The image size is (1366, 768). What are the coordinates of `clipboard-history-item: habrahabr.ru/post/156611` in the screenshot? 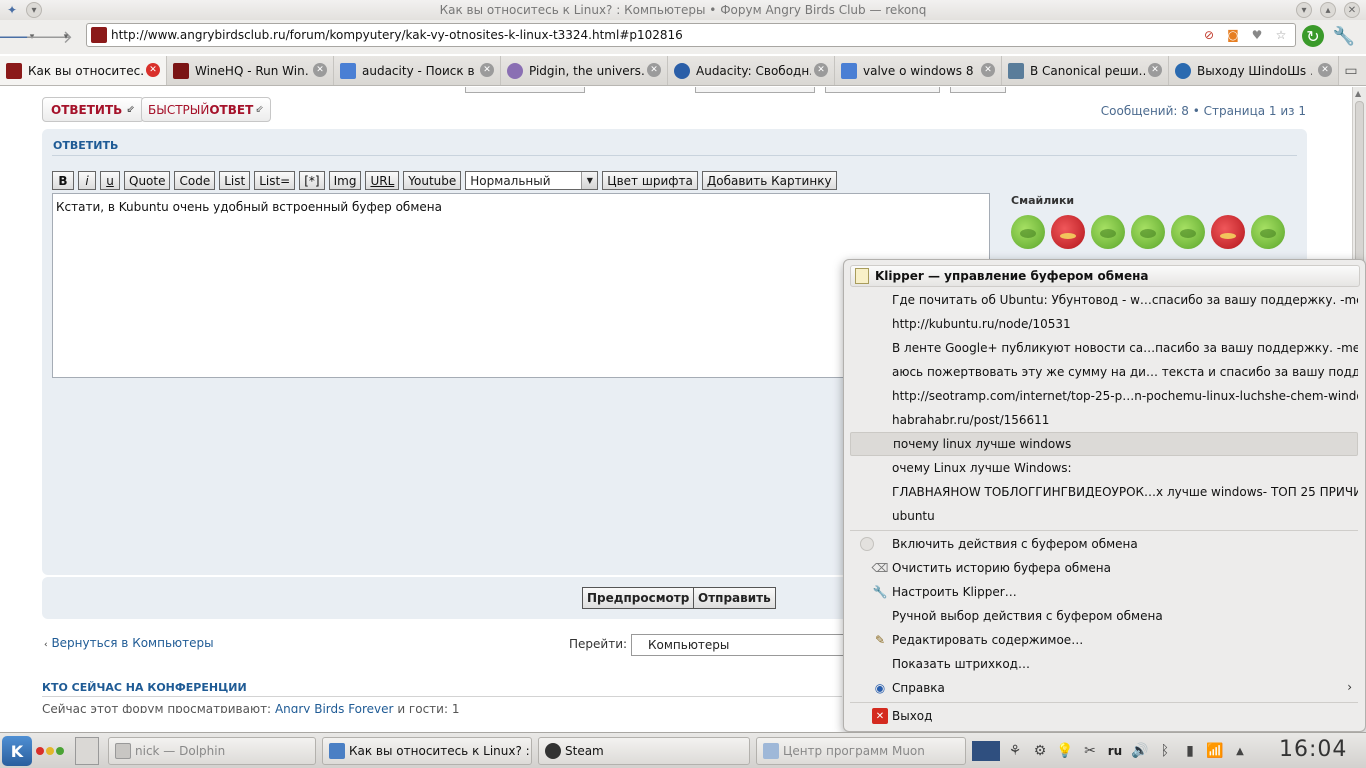 It's located at (1104, 420).